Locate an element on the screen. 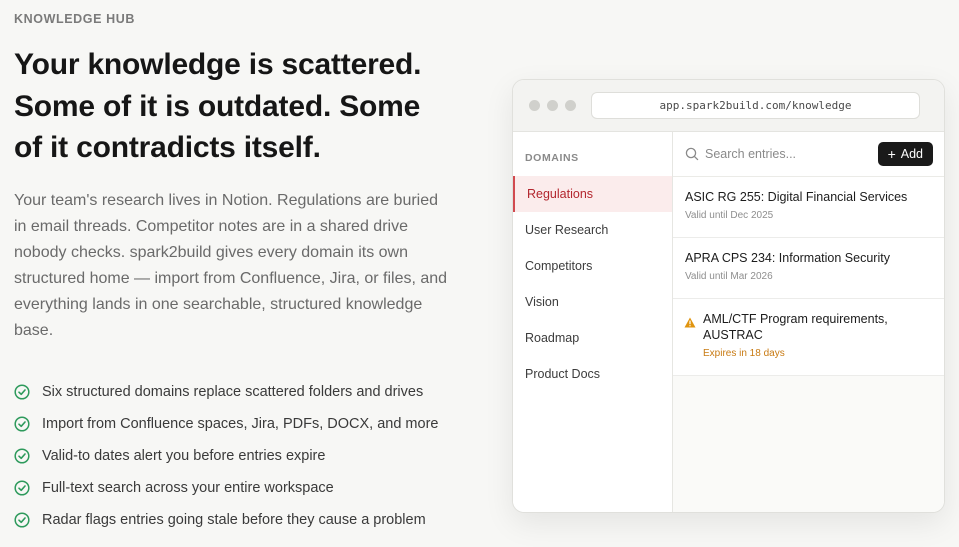 The height and width of the screenshot is (547, 959). entry-validity: Valid until Mar 2026 is located at coordinates (729, 276).